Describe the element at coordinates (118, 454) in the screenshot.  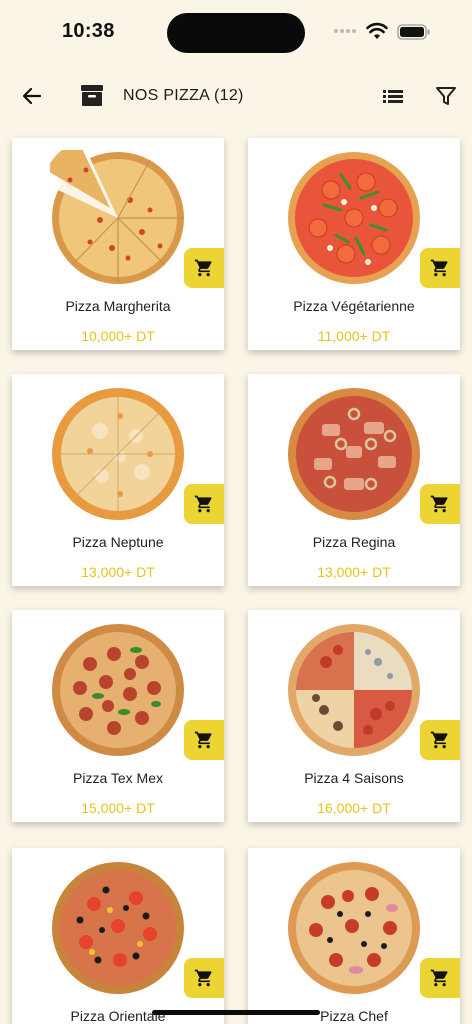
I see `pizza-neptune-image` at that location.